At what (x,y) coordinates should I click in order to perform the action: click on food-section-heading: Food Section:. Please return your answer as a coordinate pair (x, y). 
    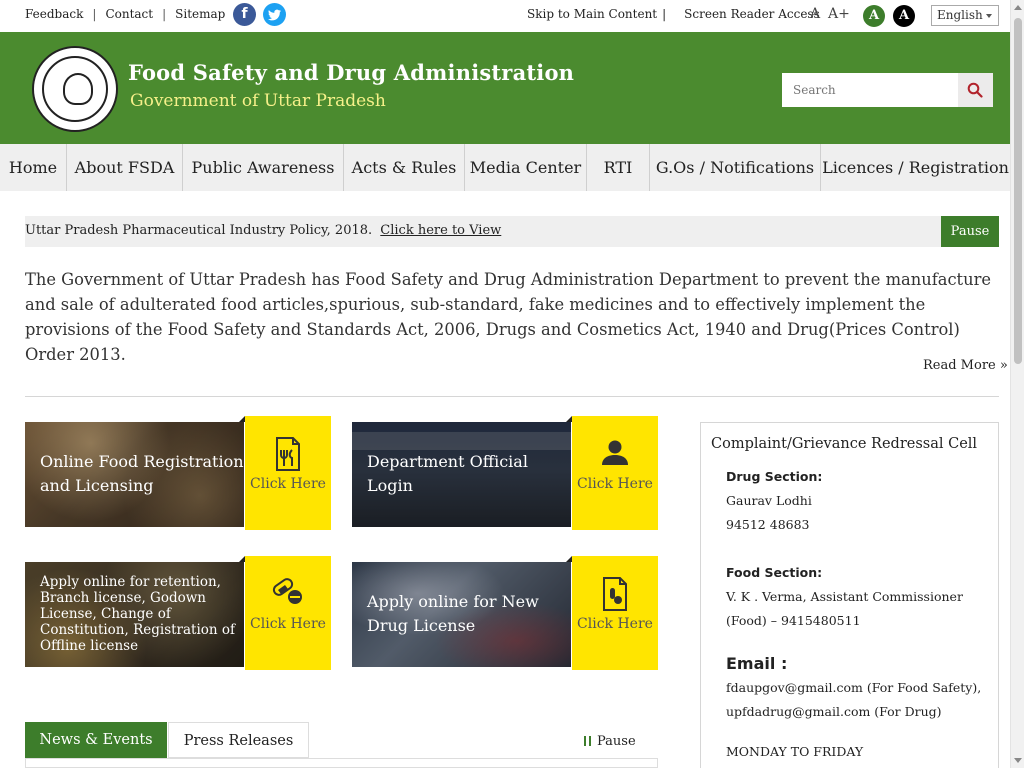
    Looking at the image, I should click on (774, 572).